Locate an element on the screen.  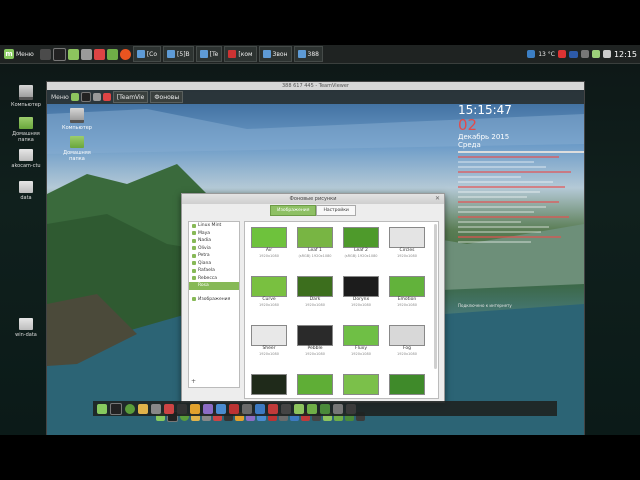
taskbar-item-3: [Te is located at coordinates (209, 54).